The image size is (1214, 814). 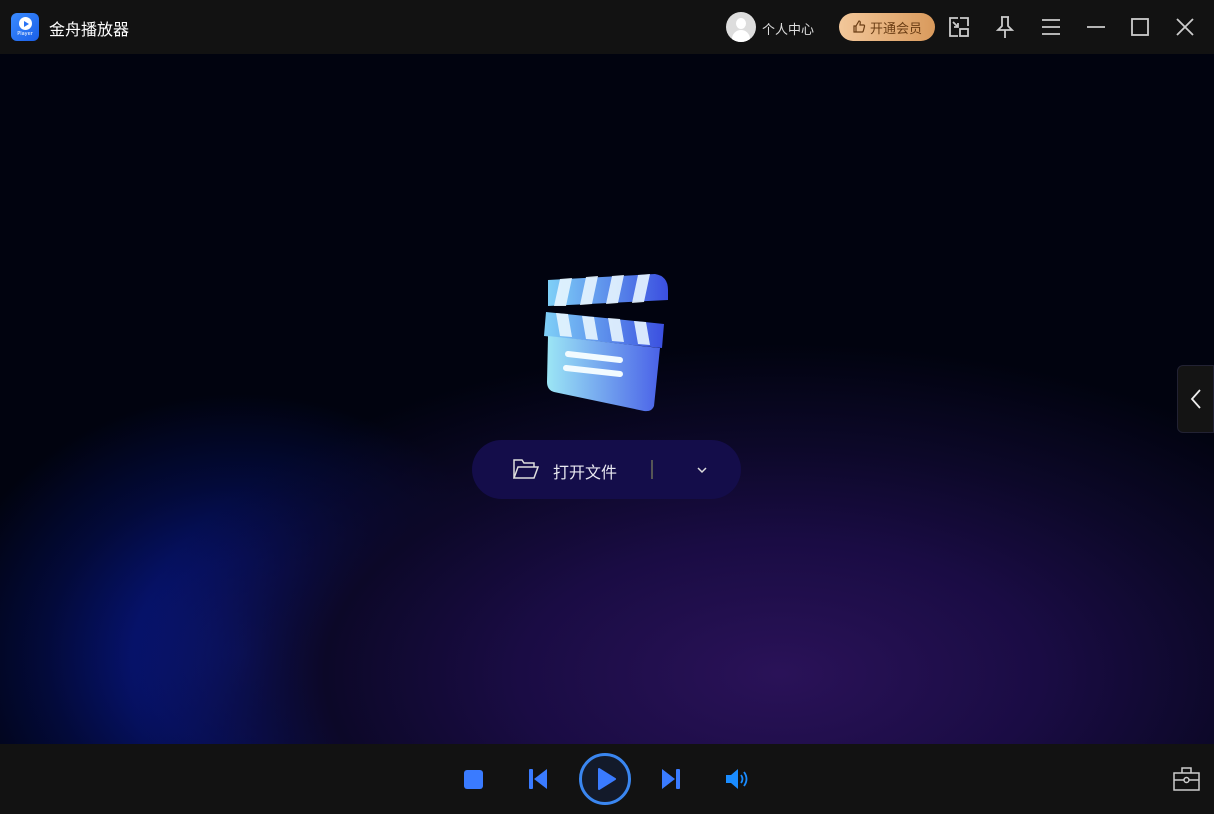 I want to click on playlist-toggle-button, so click(x=1195, y=399).